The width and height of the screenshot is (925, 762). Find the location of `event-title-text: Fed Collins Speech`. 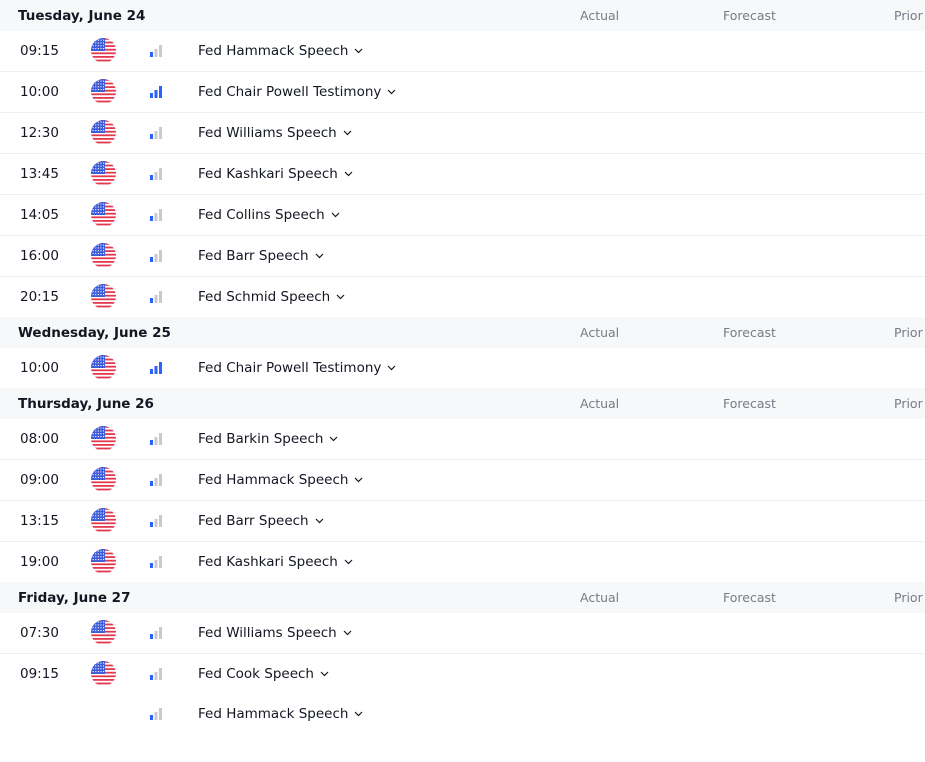

event-title-text: Fed Collins Speech is located at coordinates (261, 215).